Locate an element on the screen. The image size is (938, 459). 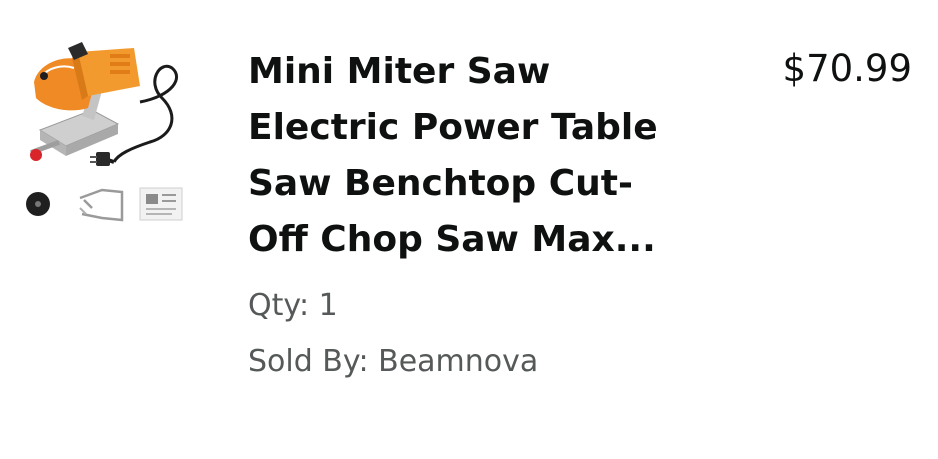
seller-name: Beamnova is located at coordinates (458, 361).